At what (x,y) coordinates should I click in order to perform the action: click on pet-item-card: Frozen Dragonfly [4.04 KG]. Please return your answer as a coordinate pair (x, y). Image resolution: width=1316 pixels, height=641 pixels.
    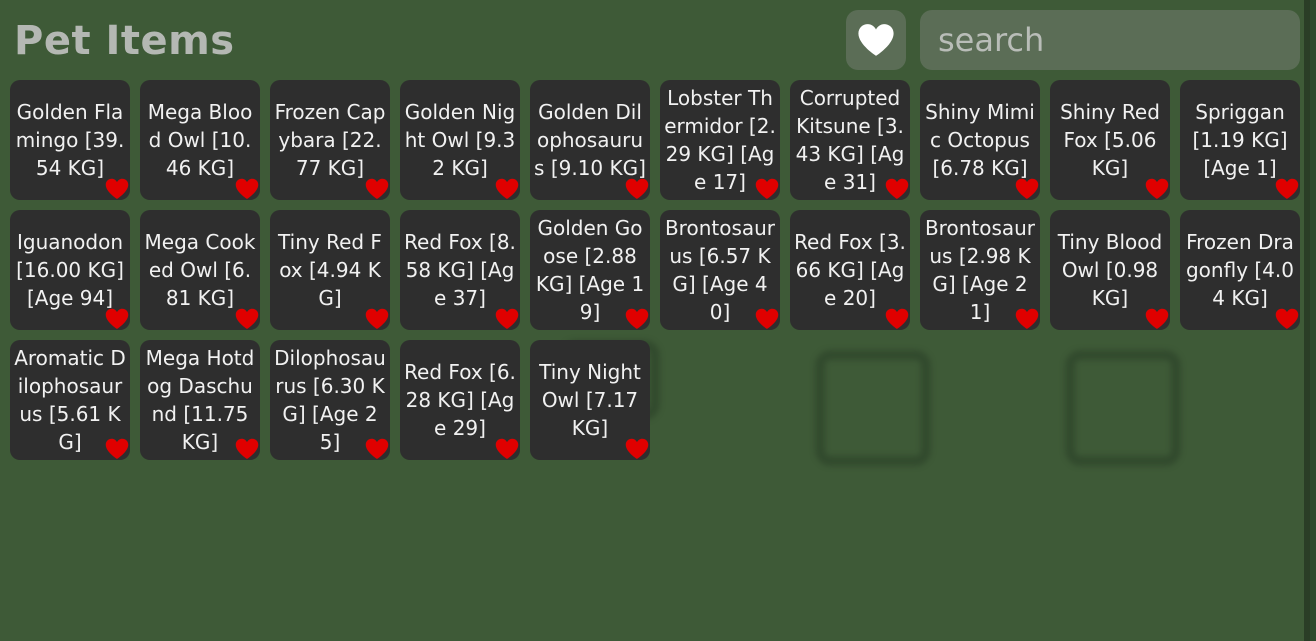
    Looking at the image, I should click on (1240, 270).